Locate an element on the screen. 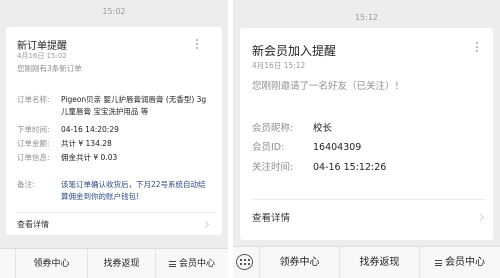 The width and height of the screenshot is (500, 278). order-time-value: 04-16 14:20:29 is located at coordinates (90, 129).